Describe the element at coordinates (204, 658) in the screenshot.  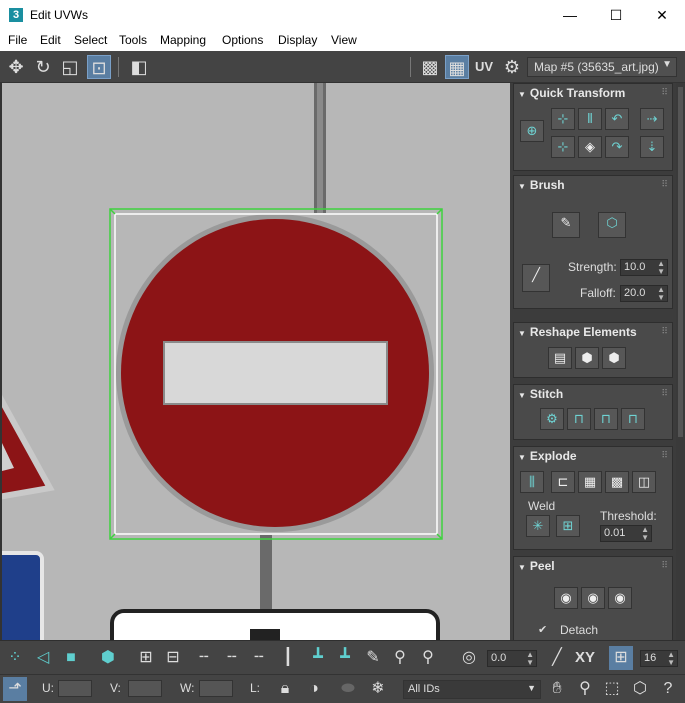
I see `loop-selection-icon: ╌` at that location.